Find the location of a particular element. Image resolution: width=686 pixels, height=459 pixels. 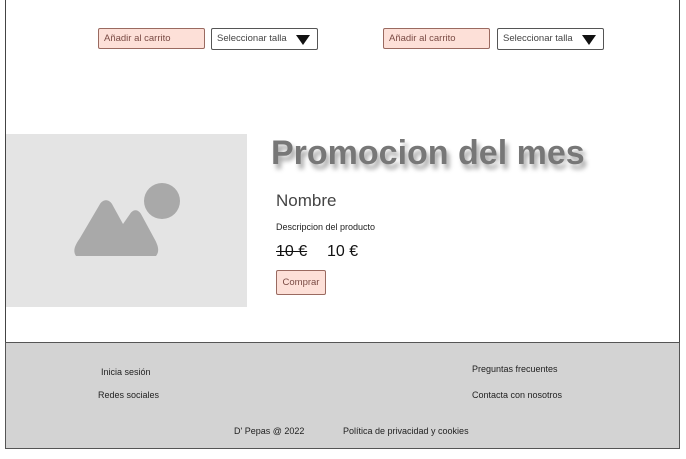

old-price: 10 € is located at coordinates (292, 251).